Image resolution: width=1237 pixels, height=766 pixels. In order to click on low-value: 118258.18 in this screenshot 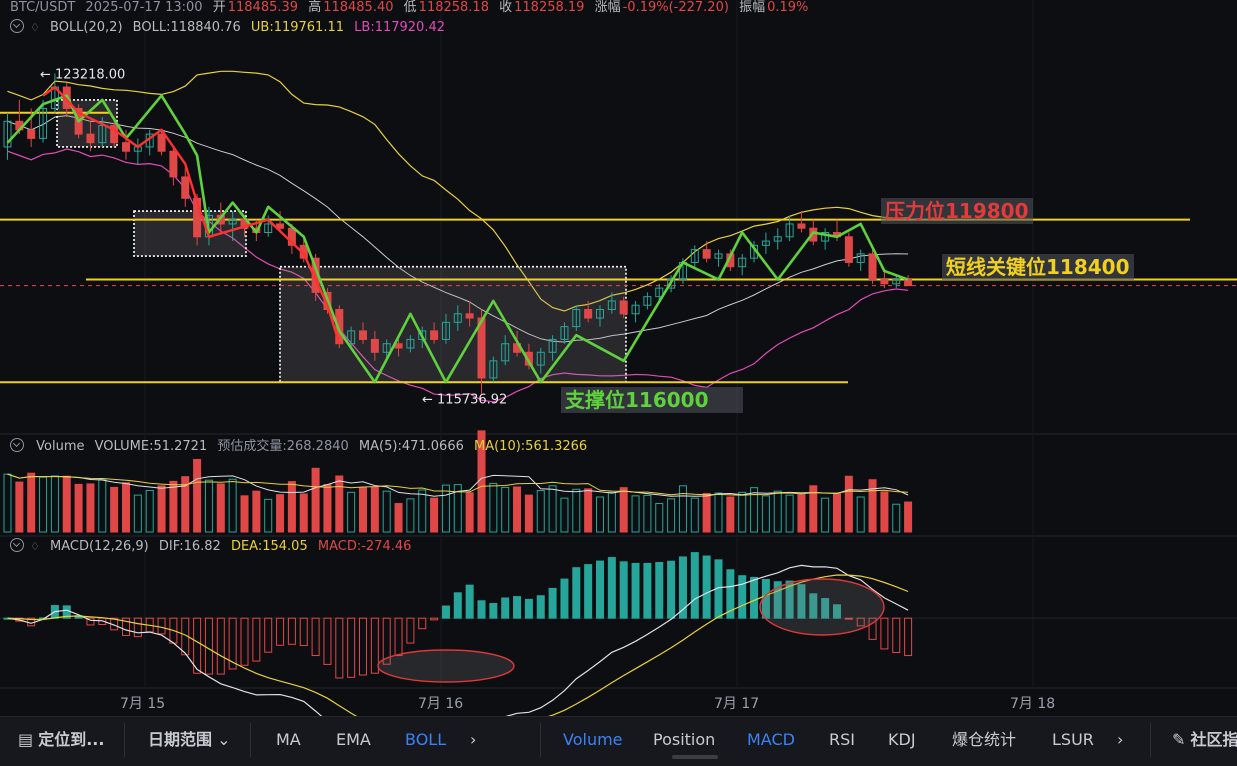, I will do `click(454, 7)`.